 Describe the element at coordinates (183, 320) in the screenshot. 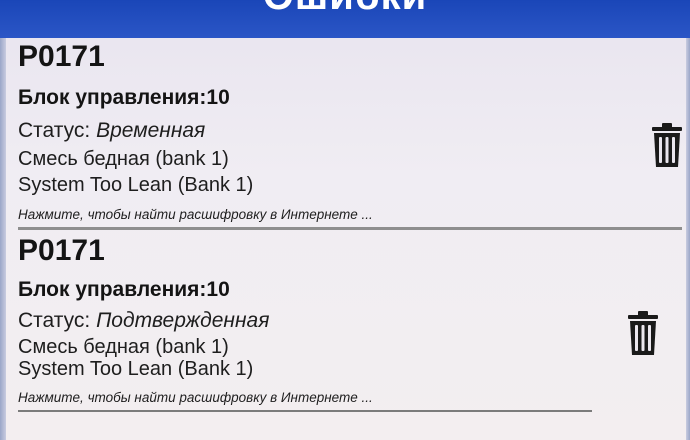

I see `status-value: Подтвержденная` at that location.